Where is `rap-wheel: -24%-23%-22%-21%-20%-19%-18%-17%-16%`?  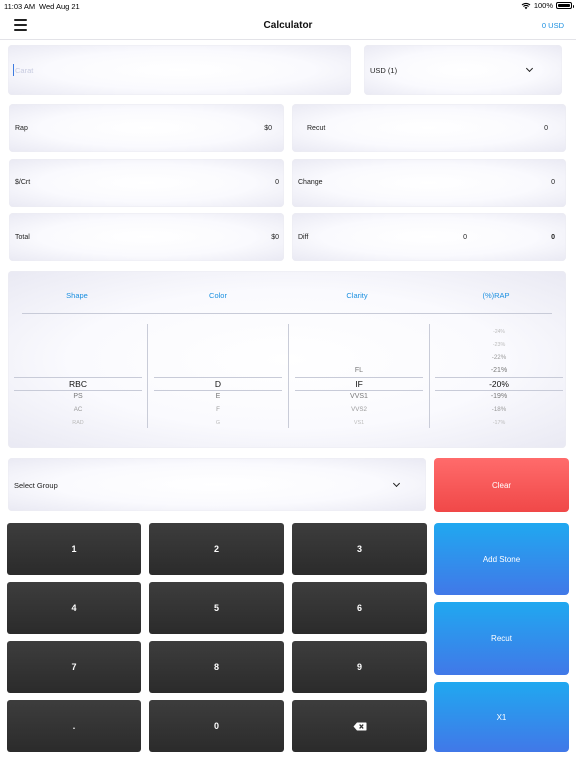
rap-wheel: -24%-23%-22%-21%-20%-19%-18%-17%-16% is located at coordinates (499, 377).